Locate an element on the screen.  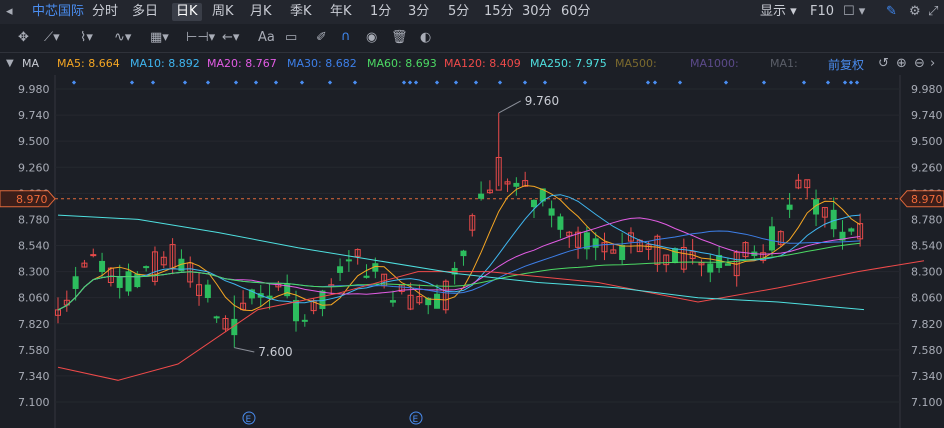
pen-icon: ✎ is located at coordinates (891, 12).